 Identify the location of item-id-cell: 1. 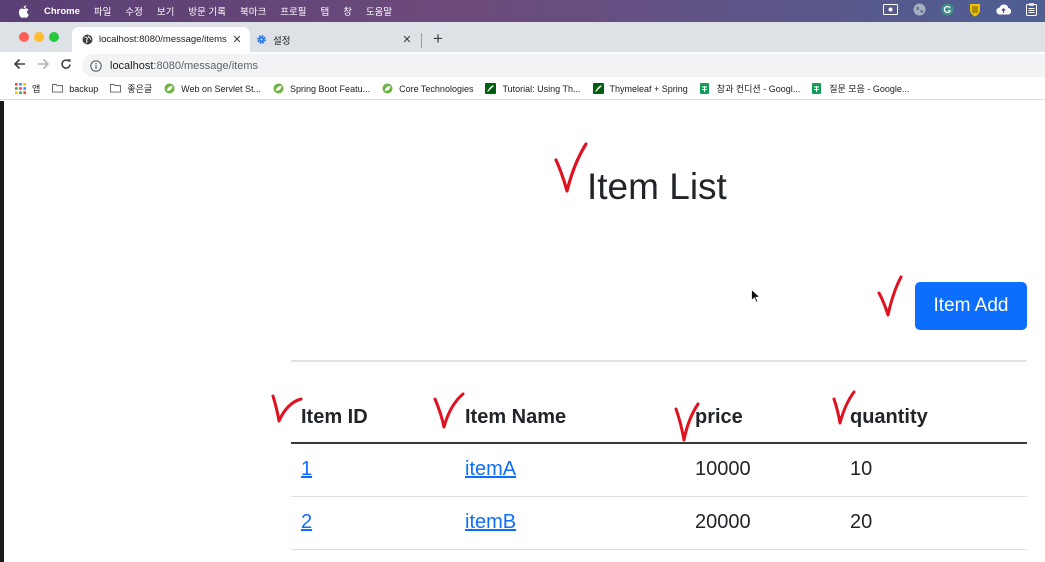
(306, 469).